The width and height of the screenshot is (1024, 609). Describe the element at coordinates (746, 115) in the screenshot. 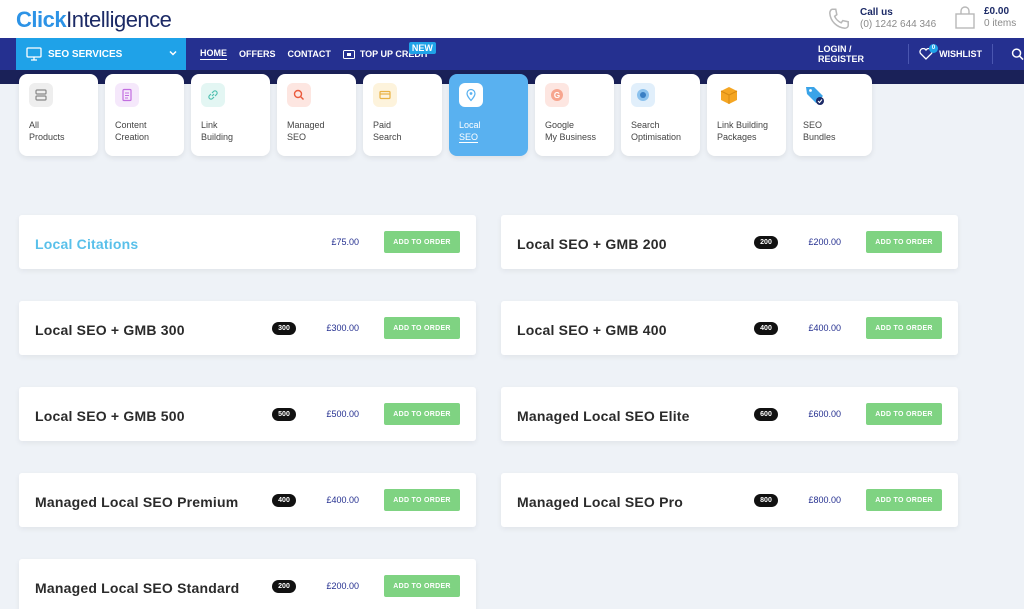

I see `category-link-building-packages: Link Building Packages` at that location.